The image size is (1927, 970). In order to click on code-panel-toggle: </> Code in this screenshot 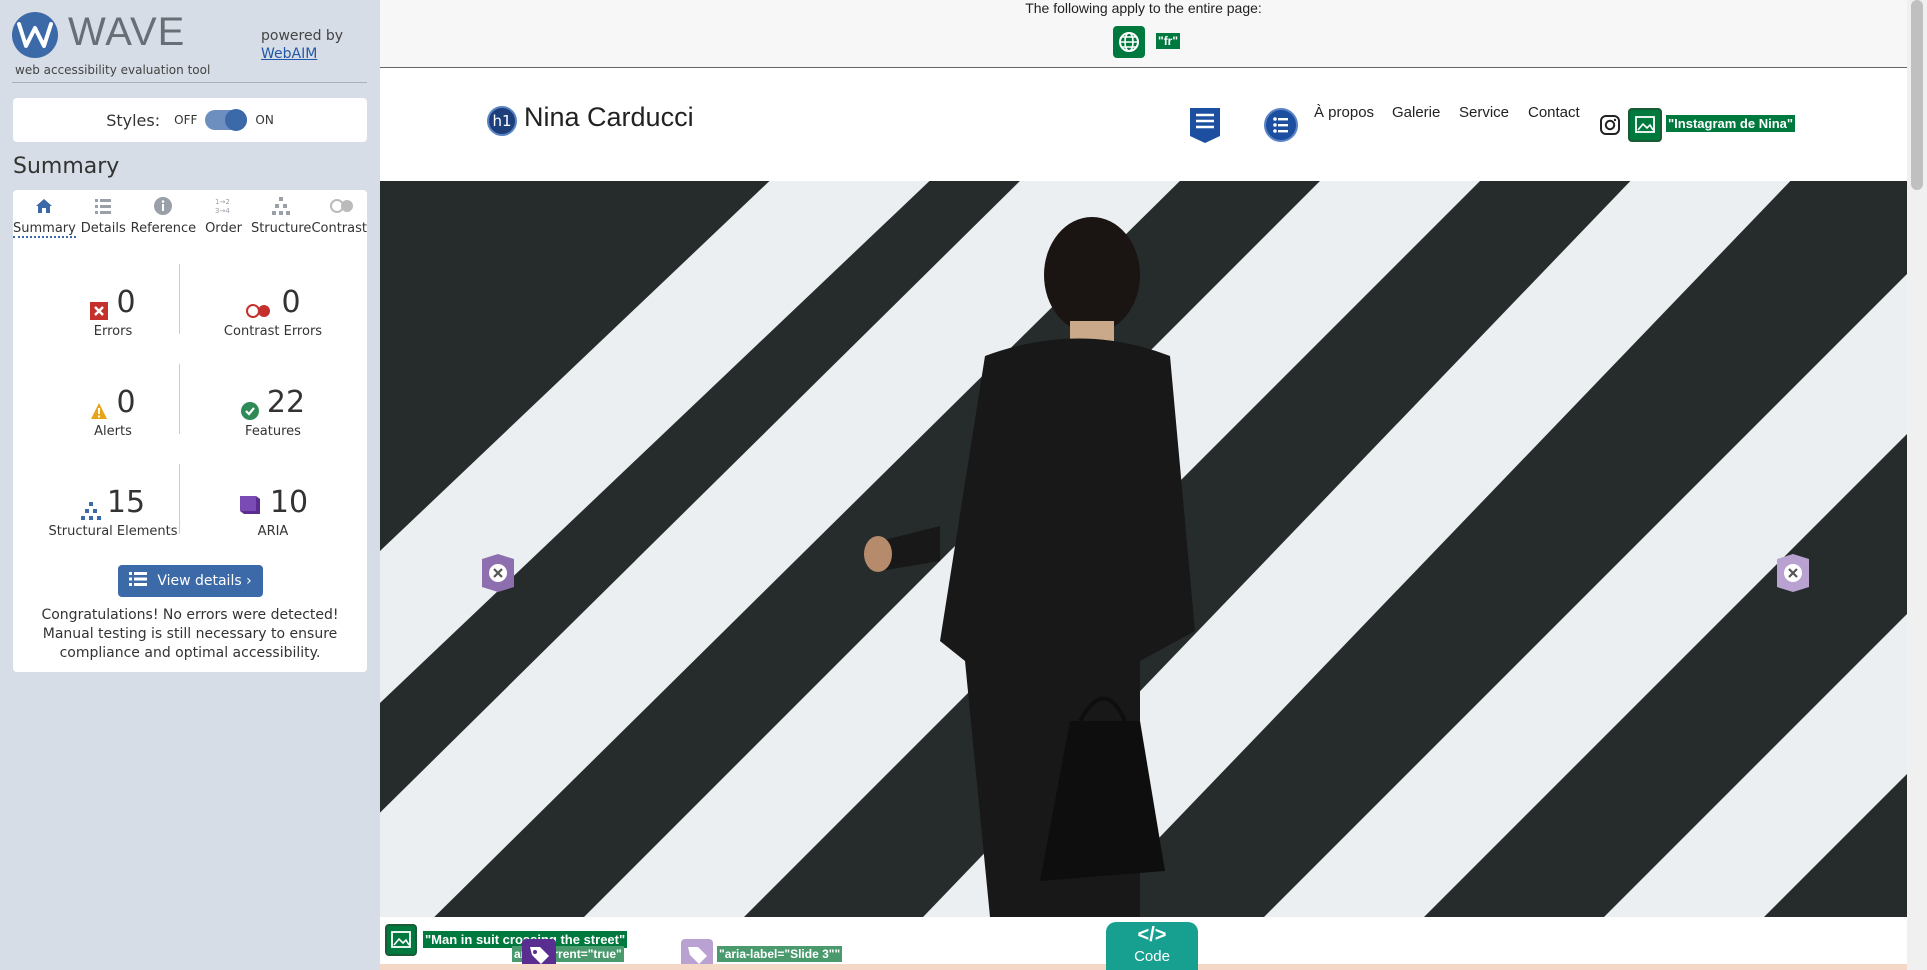, I will do `click(1152, 946)`.